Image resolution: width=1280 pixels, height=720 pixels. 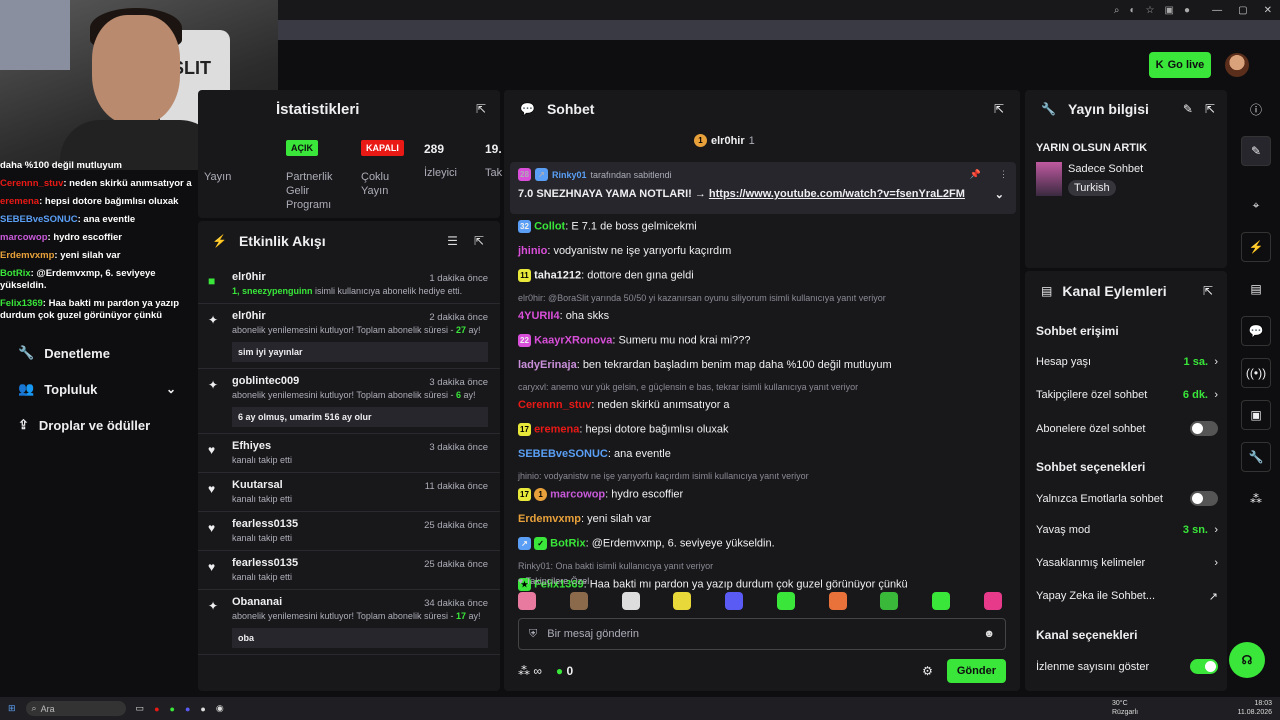 I want to click on bookmark-icon: ☆, so click(x=1150, y=10).